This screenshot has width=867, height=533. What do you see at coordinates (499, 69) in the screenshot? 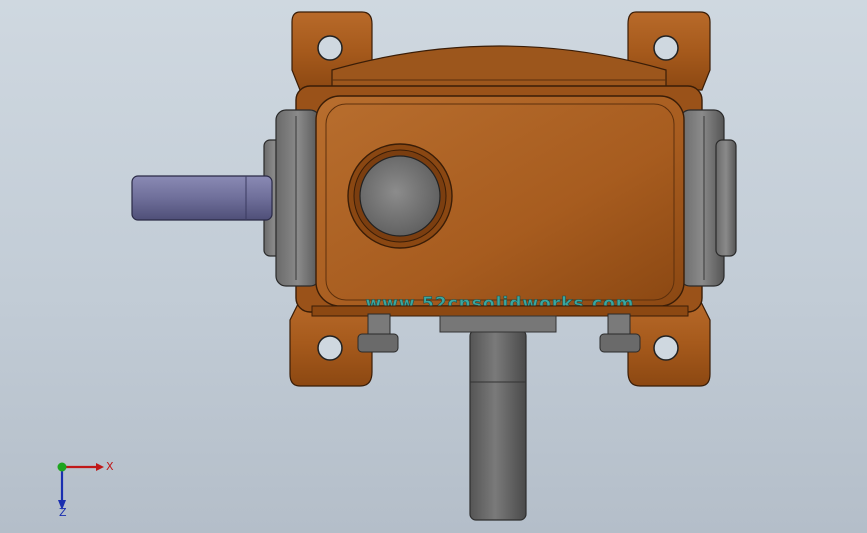
I see `top-cover` at bounding box center [499, 69].